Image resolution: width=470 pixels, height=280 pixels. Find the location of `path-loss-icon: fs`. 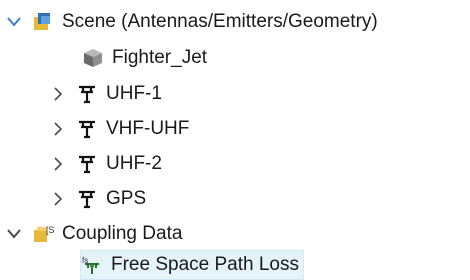

path-loss-icon: fs is located at coordinates (92, 265).